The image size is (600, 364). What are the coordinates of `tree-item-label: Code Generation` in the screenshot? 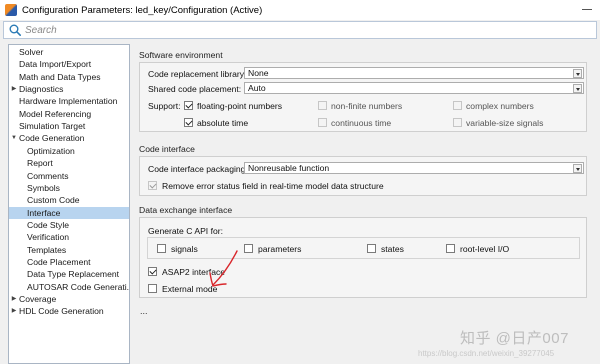 It's located at (52, 138).